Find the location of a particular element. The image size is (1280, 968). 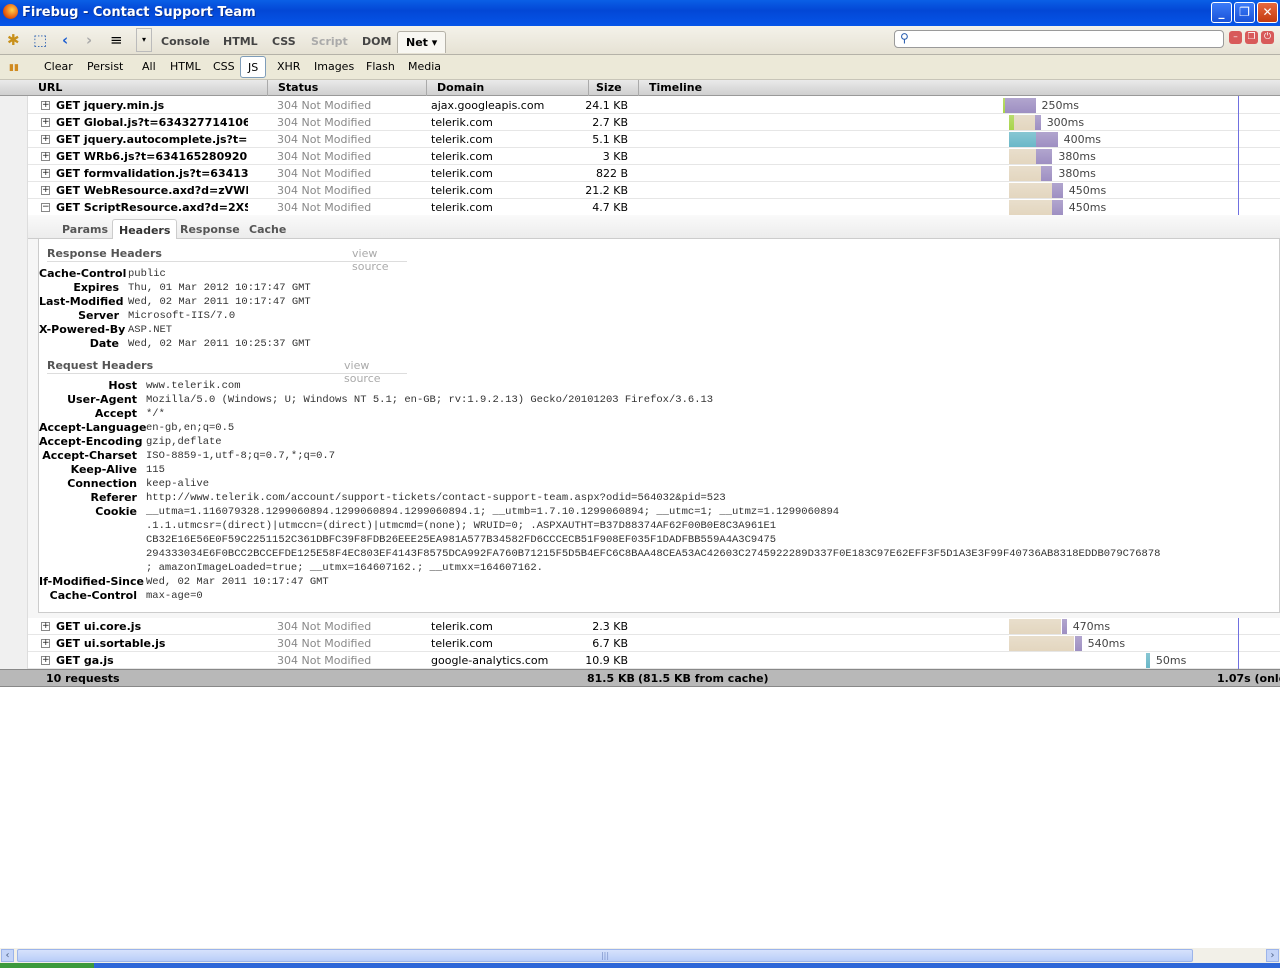

request-url: GET jquery.min.js is located at coordinates (152, 105).